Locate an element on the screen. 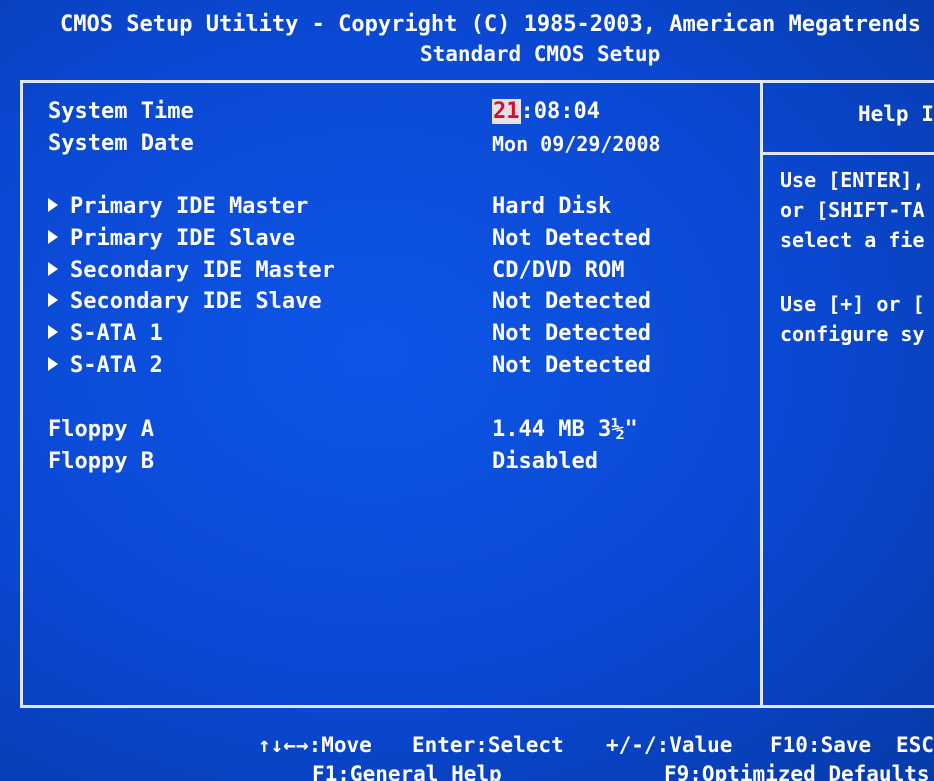 The width and height of the screenshot is (934, 781). floppy-a-value: 1.44 MB 3½" is located at coordinates (565, 430).